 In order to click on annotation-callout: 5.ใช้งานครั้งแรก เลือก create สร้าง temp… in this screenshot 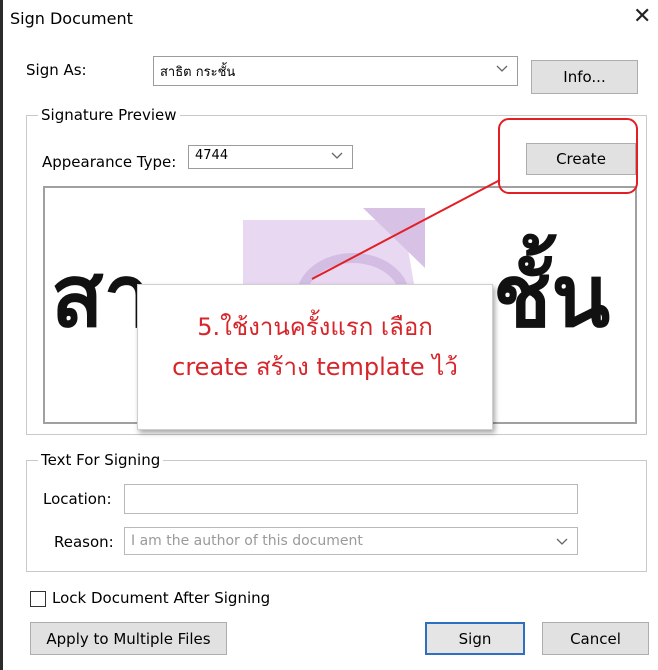, I will do `click(315, 357)`.